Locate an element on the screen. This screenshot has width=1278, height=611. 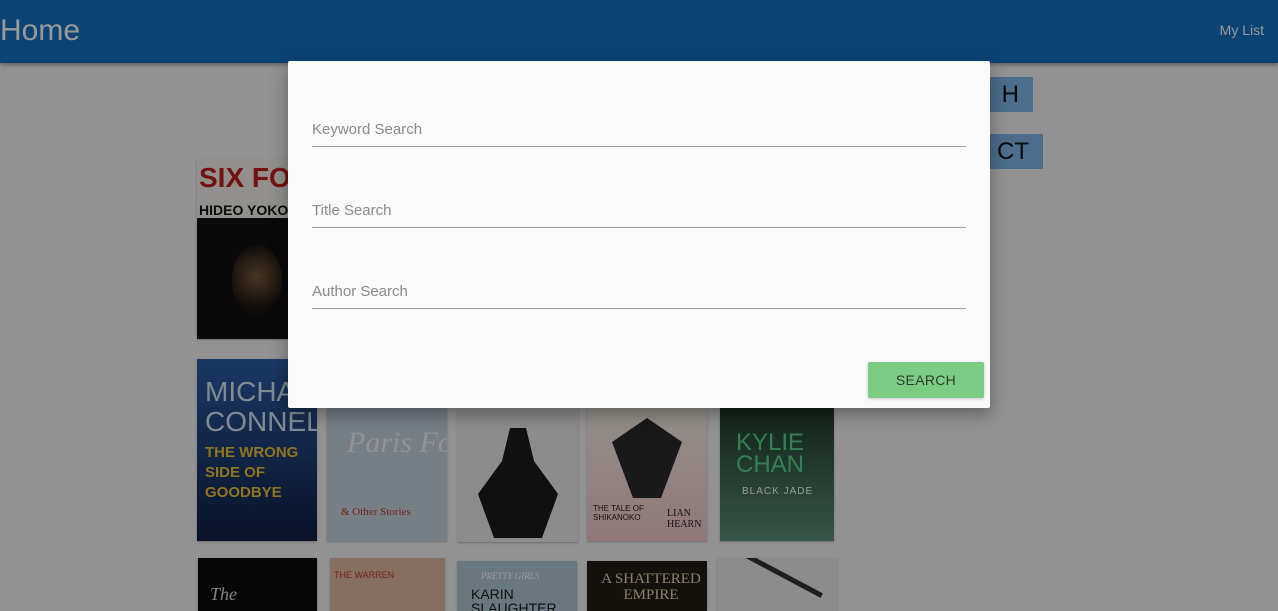
search-button: SEARCH is located at coordinates (926, 380).